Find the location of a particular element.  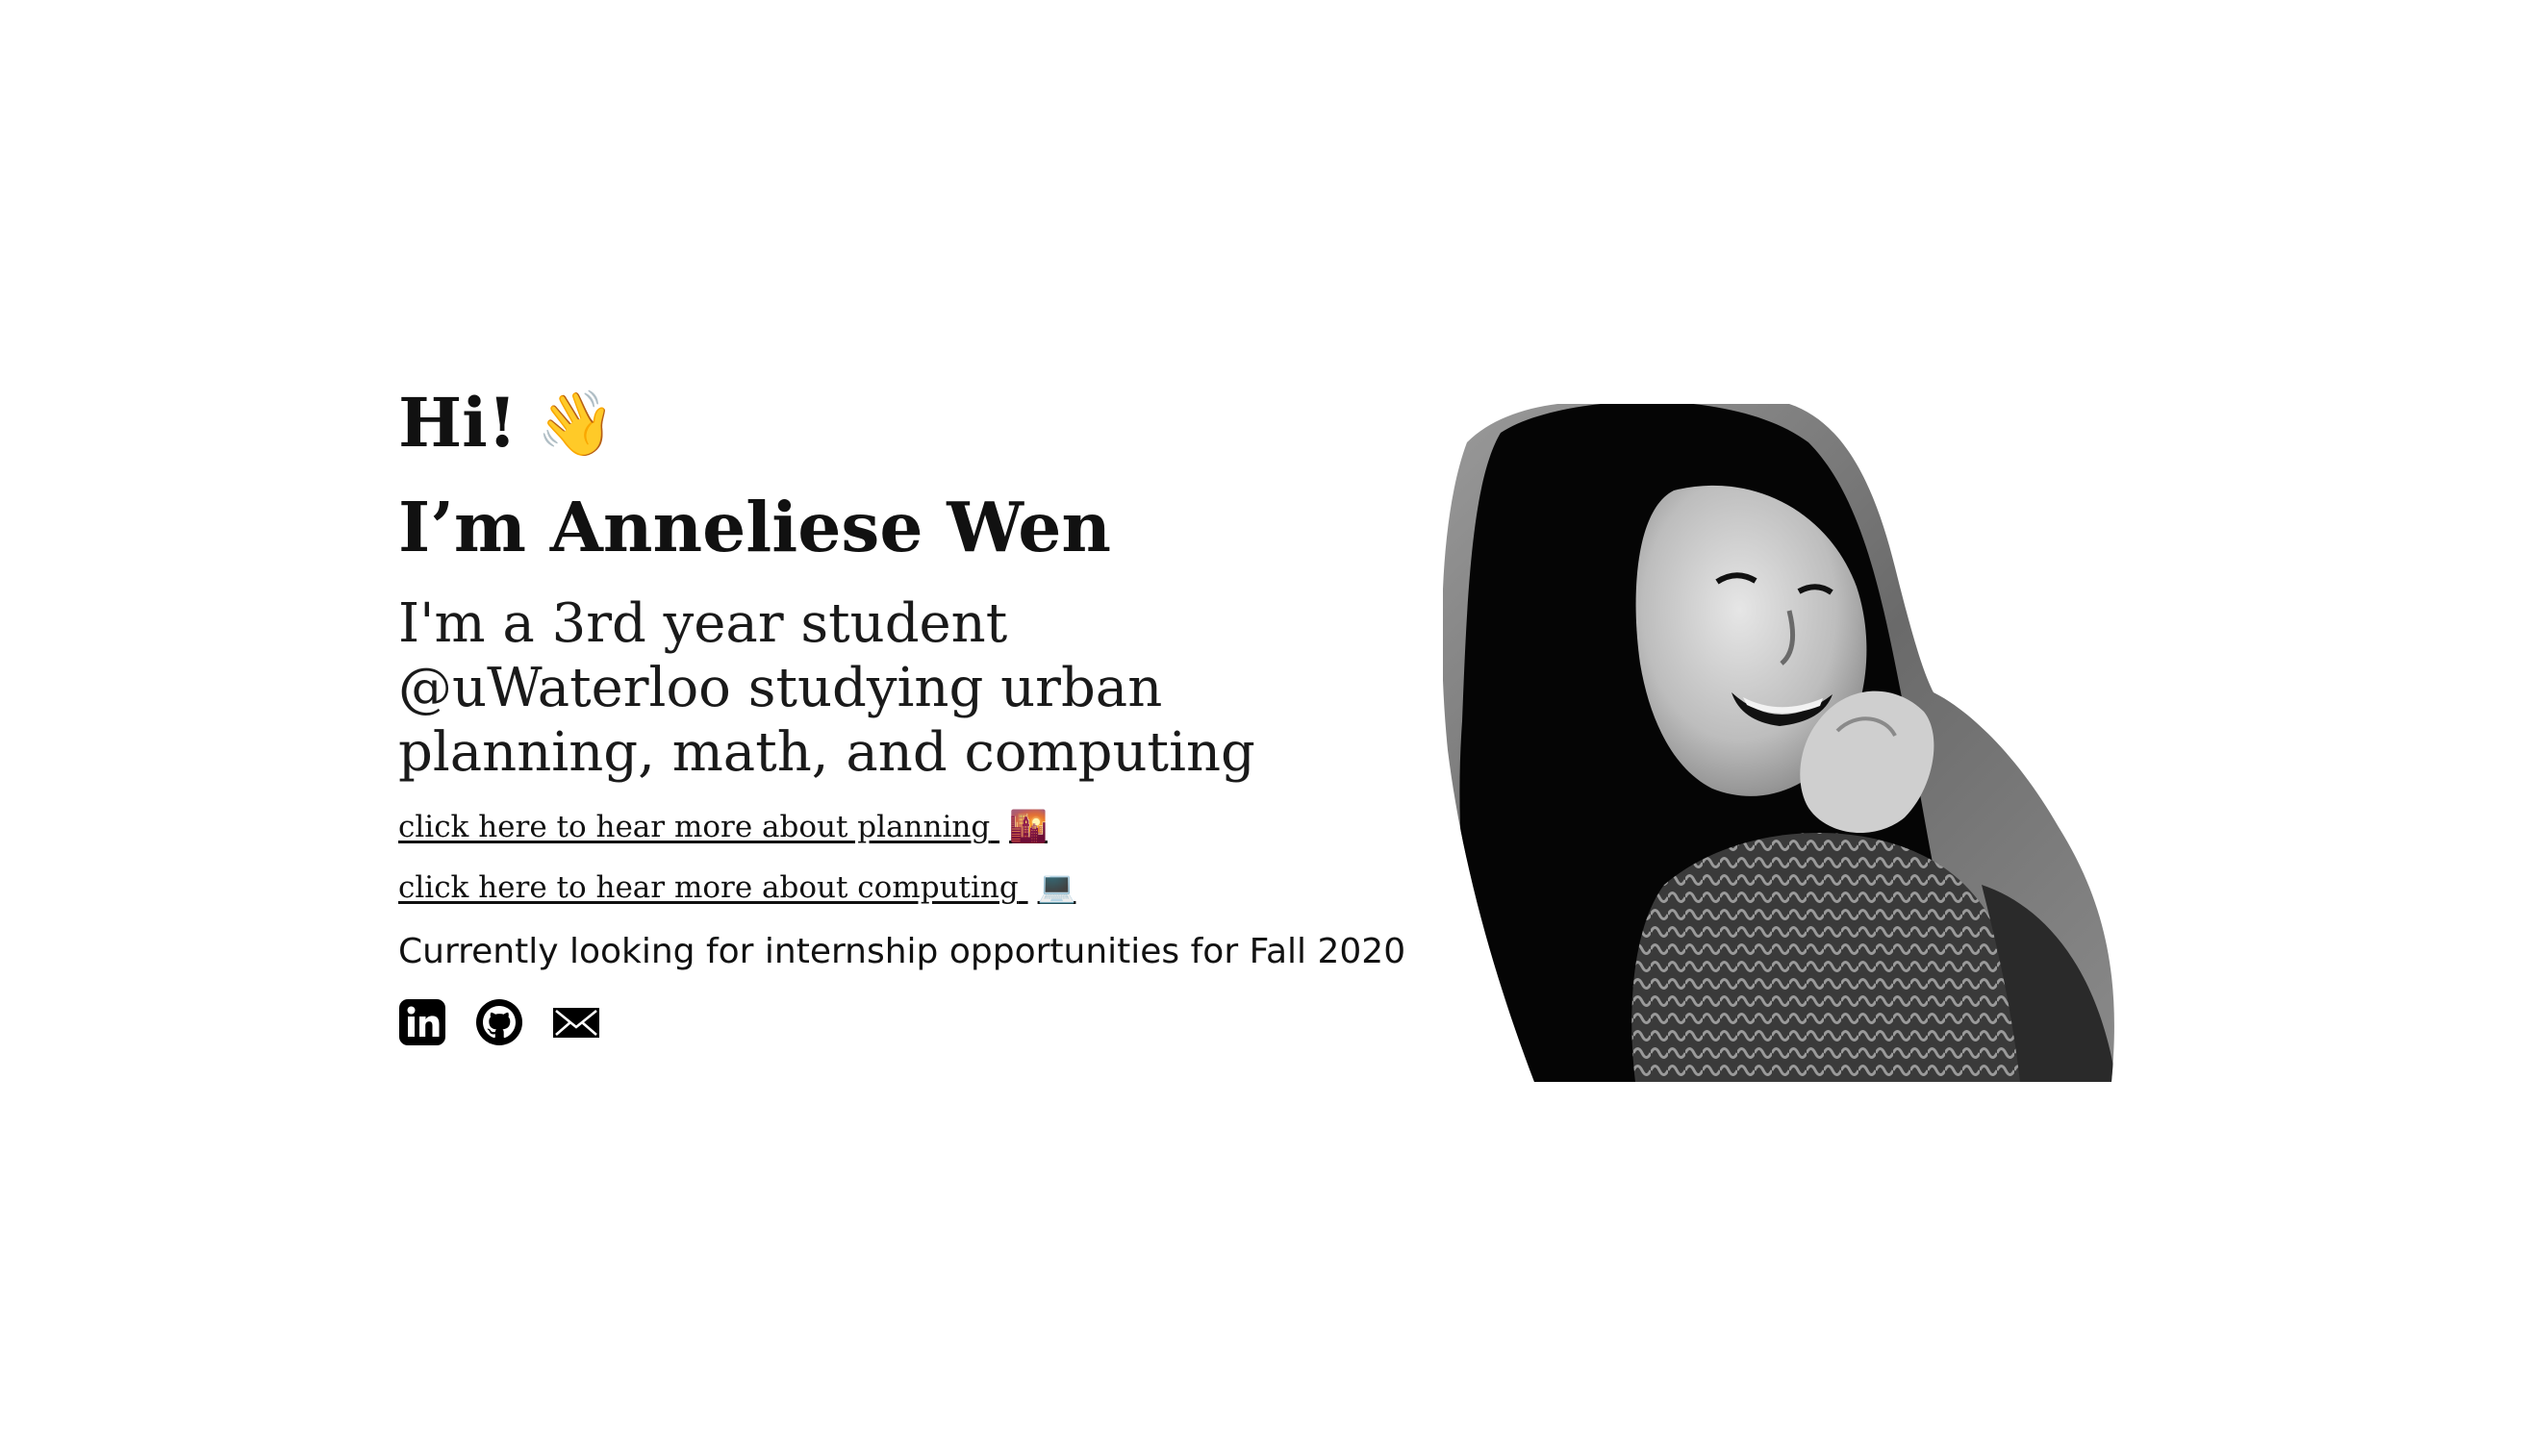

email-link is located at coordinates (576, 1022).